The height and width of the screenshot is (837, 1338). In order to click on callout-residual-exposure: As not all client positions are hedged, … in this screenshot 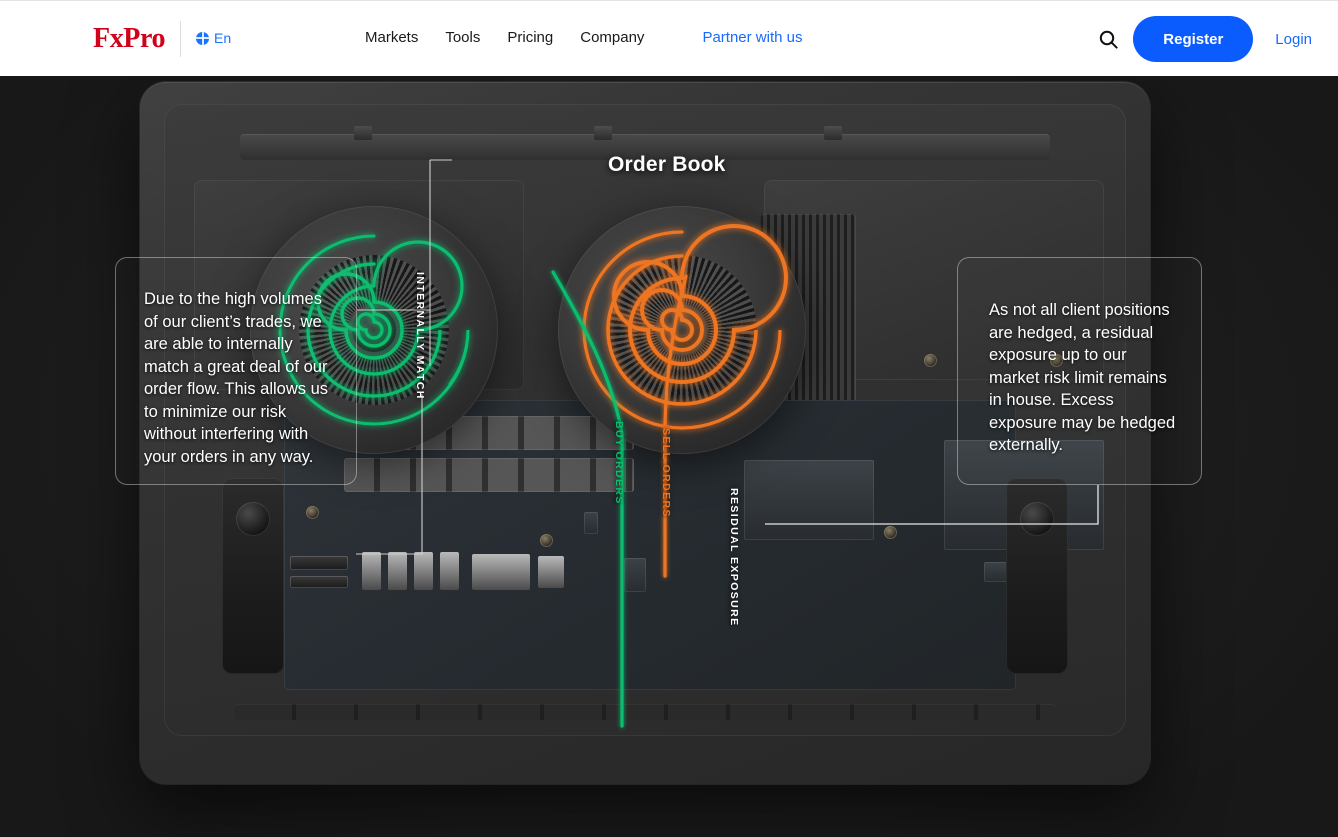, I will do `click(1079, 371)`.